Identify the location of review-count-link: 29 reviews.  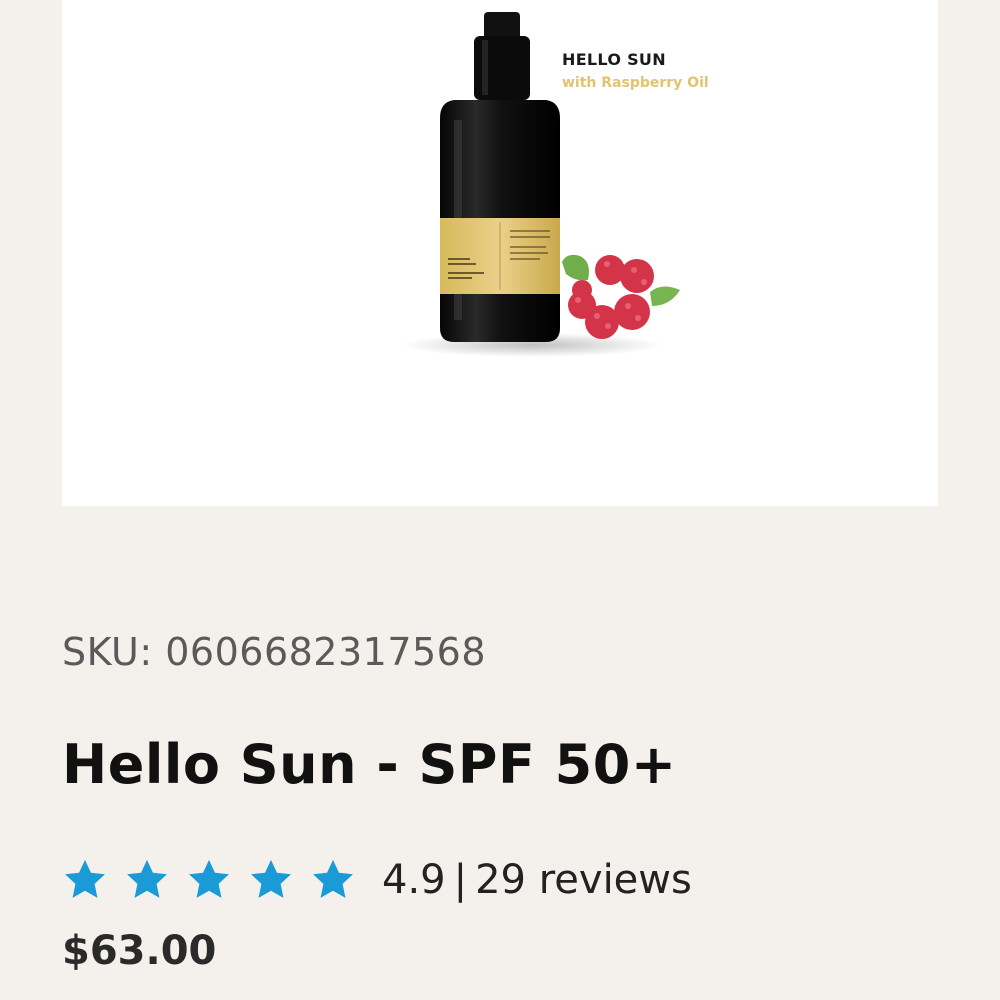
(583, 880).